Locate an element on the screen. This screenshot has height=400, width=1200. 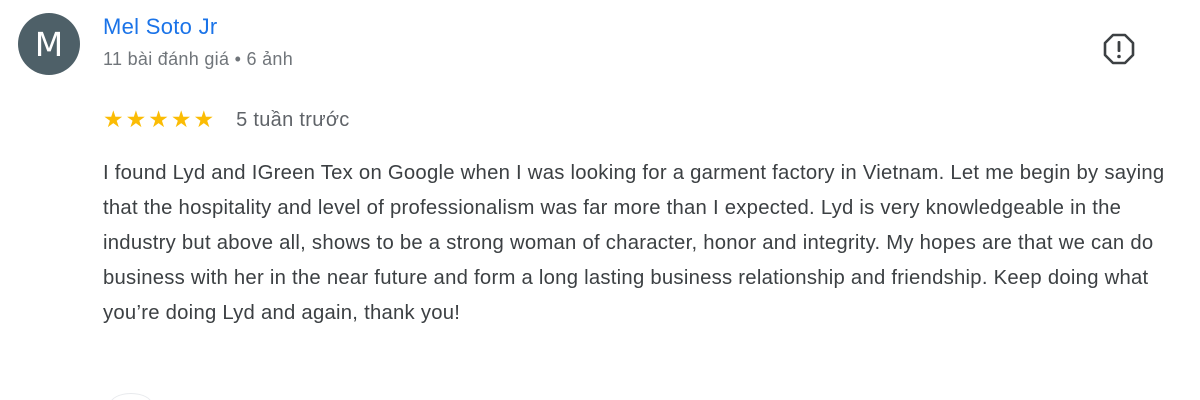
author-name: Mel Soto Jr is located at coordinates (160, 27).